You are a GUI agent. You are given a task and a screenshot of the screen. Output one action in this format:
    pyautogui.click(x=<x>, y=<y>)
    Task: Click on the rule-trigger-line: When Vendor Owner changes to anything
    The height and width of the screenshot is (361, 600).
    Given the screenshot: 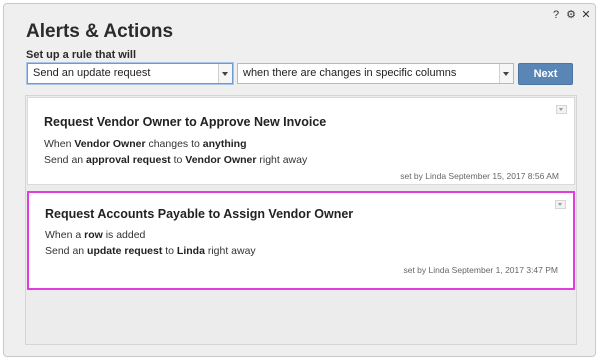 What is the action you would take?
    pyautogui.click(x=145, y=144)
    